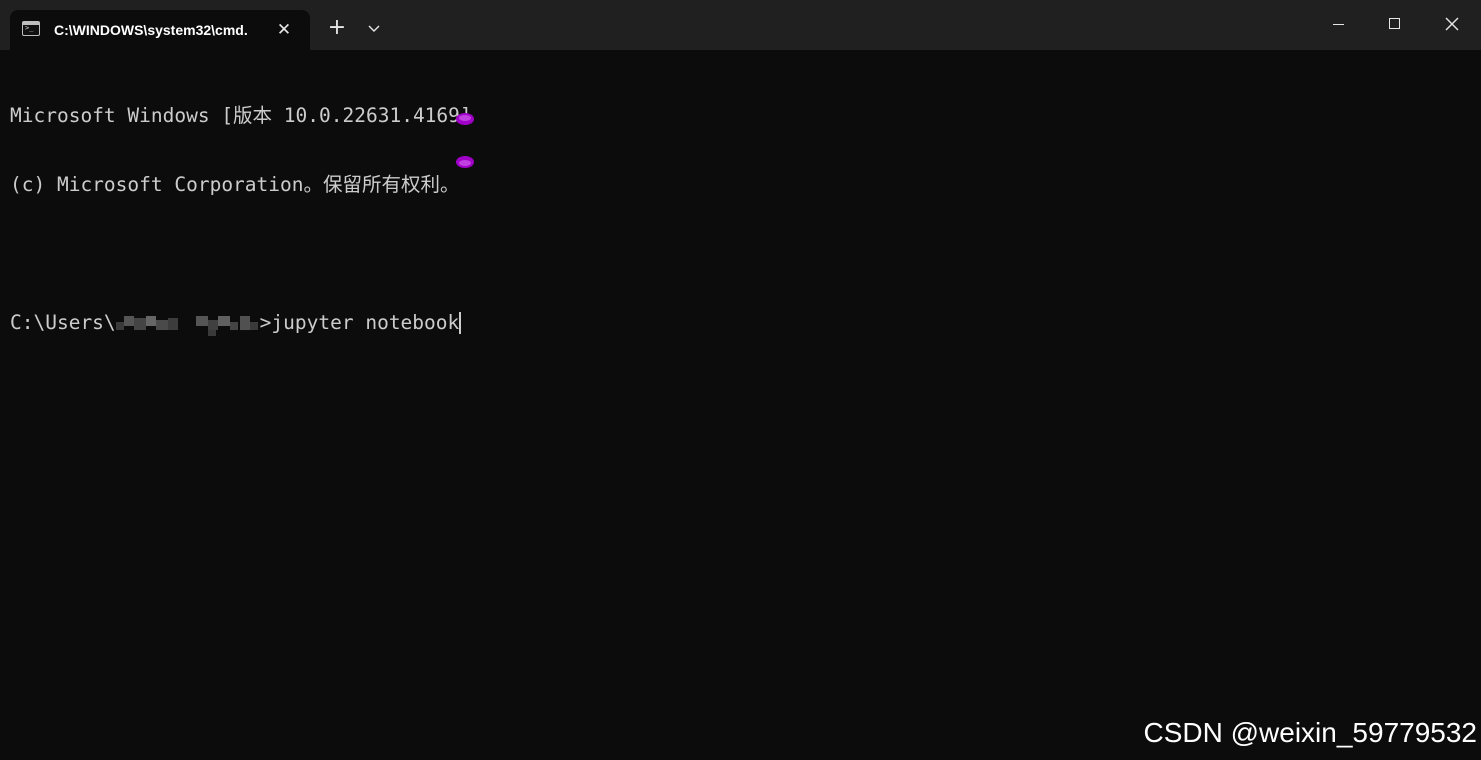 Image resolution: width=1481 pixels, height=760 pixels. I want to click on terminal-line-copyright: (c) Microsoft Corporation。保留所有权利。, so click(235, 184).